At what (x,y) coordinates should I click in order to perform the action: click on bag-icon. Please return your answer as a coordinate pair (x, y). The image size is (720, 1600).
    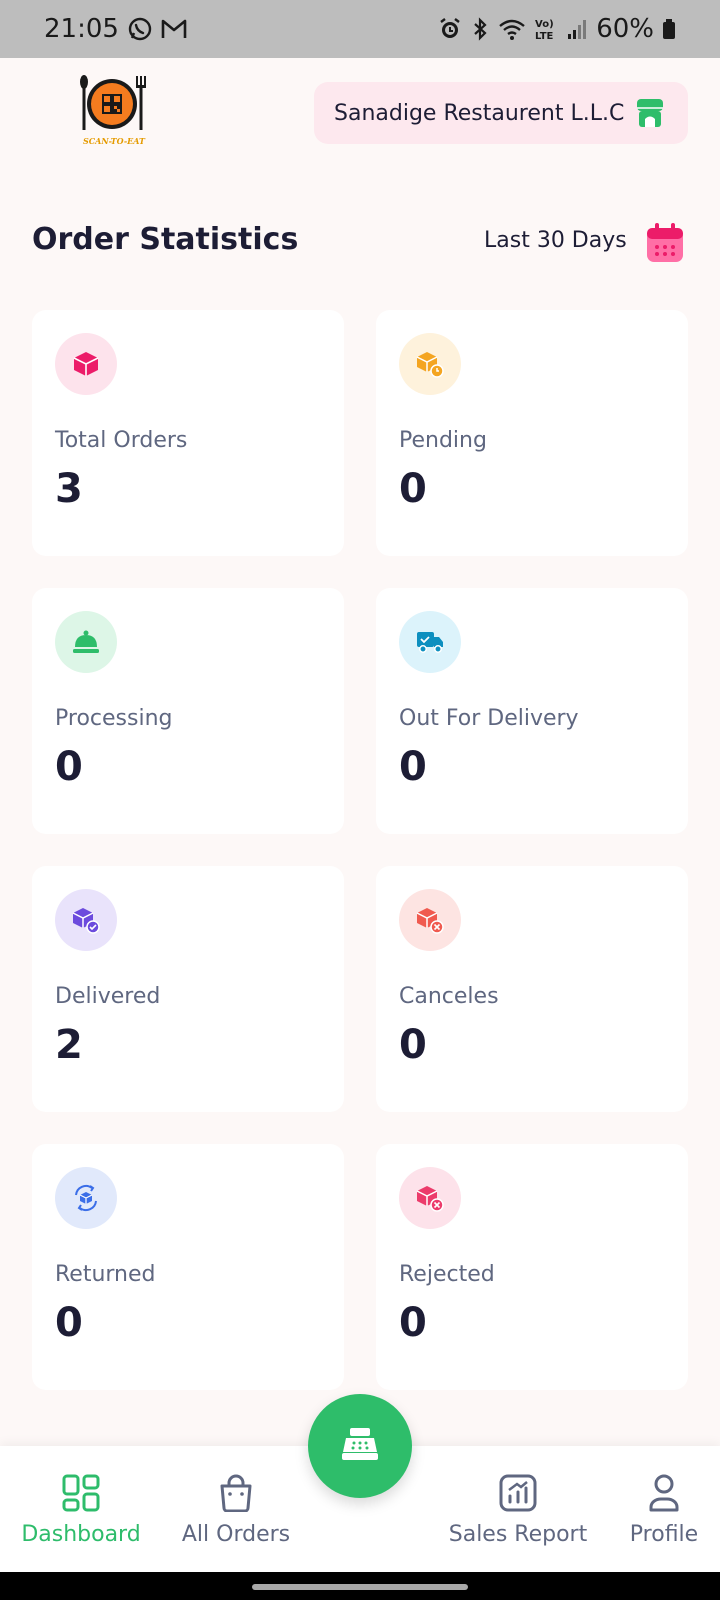
    Looking at the image, I should click on (236, 1496).